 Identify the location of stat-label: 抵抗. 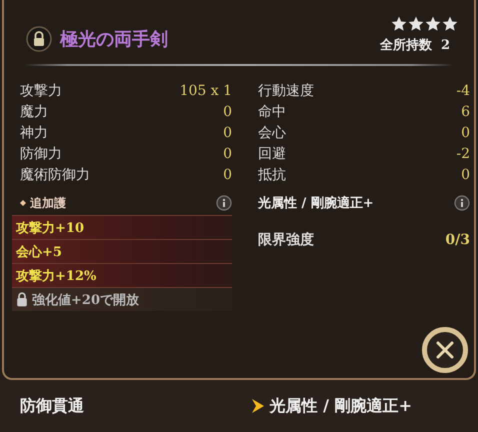
(272, 175).